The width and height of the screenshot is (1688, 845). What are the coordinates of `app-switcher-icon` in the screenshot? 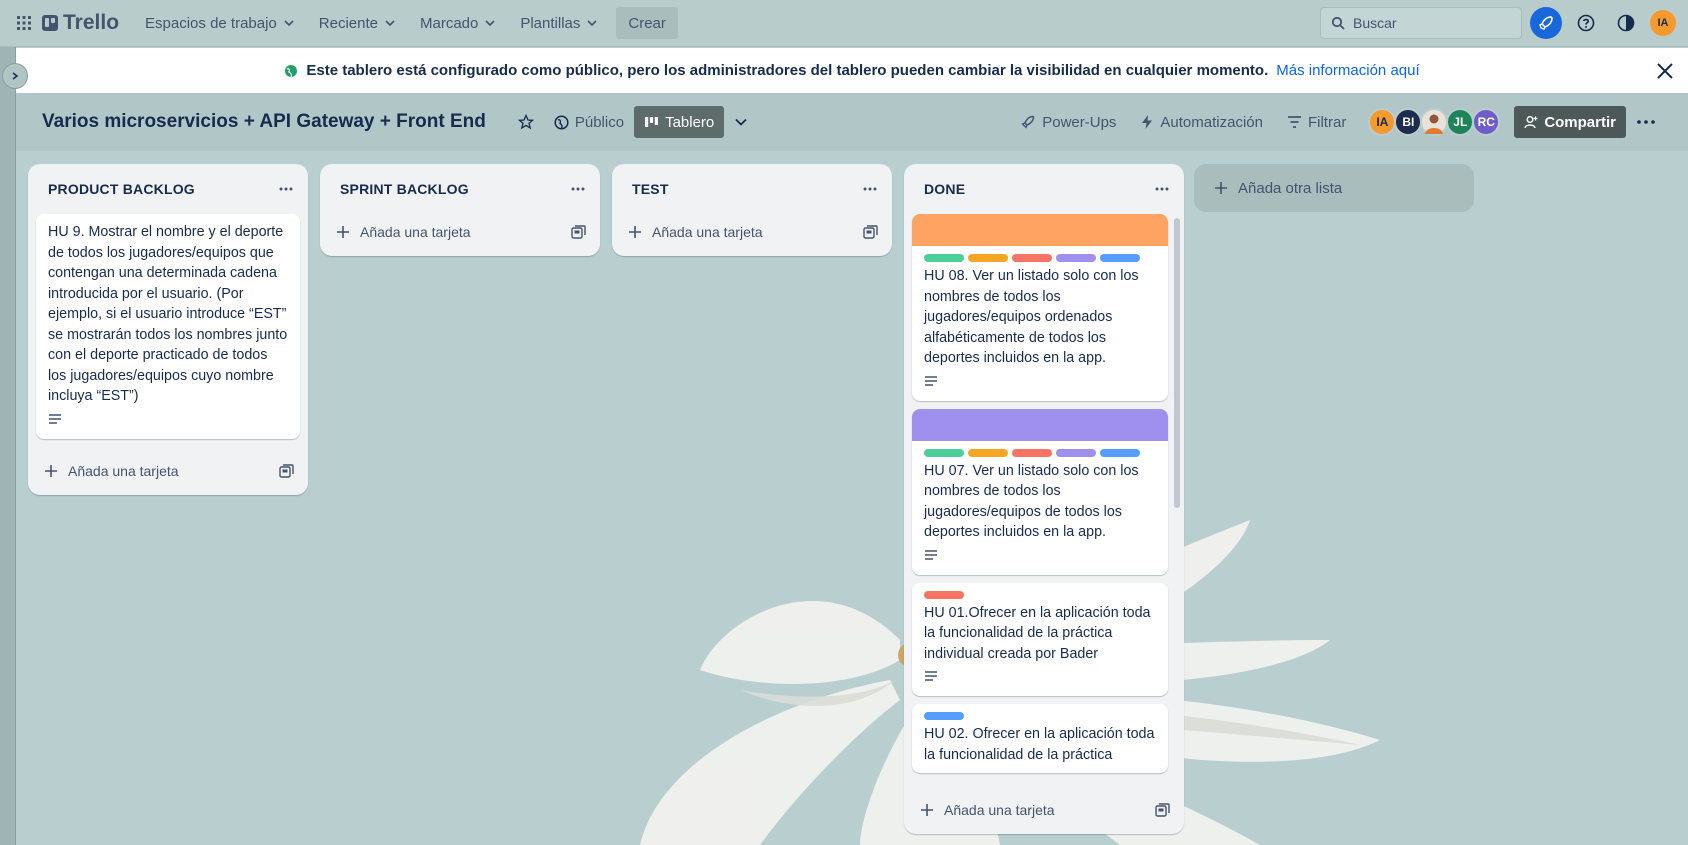 It's located at (24, 23).